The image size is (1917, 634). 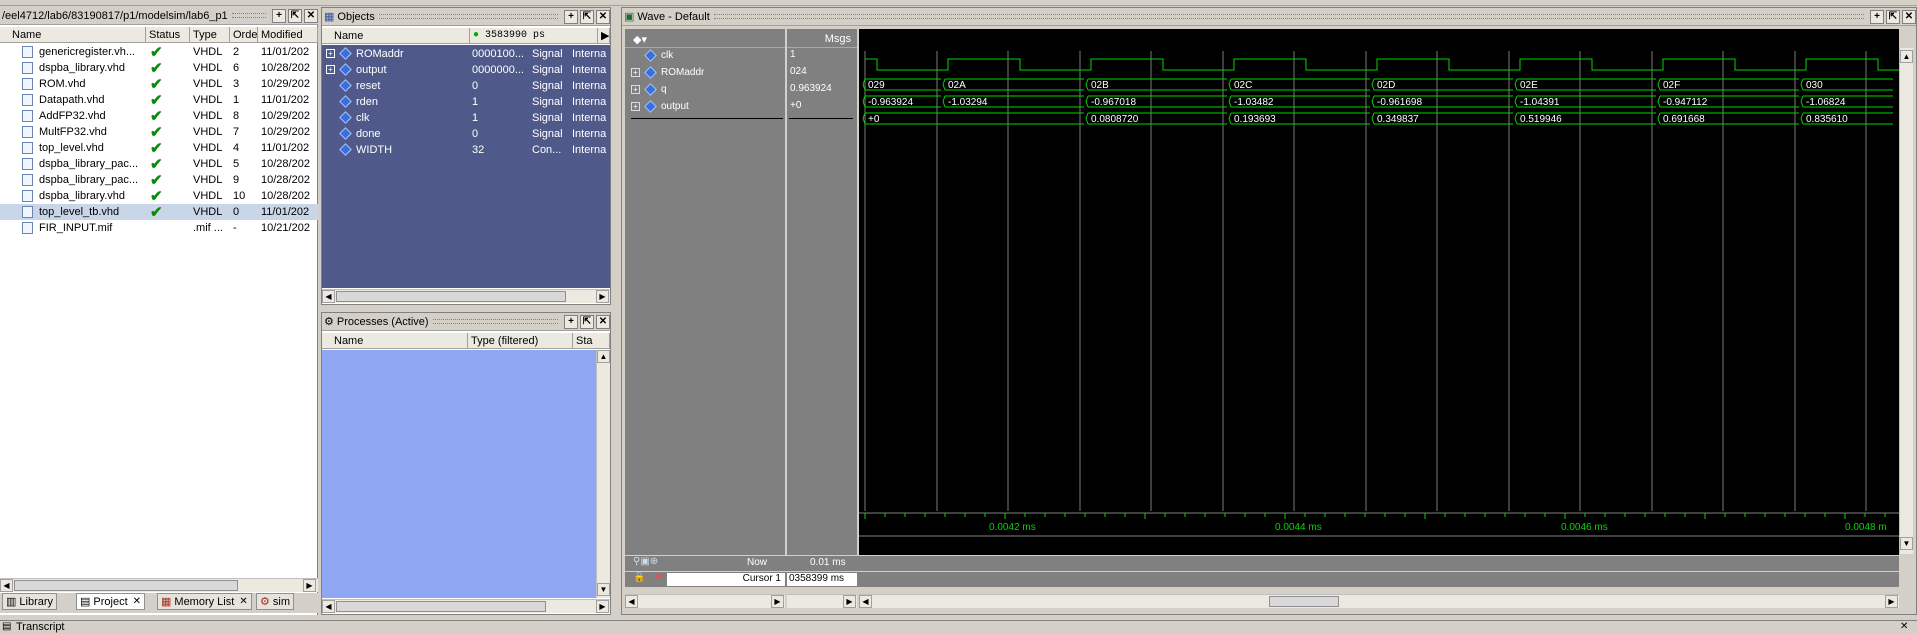 What do you see at coordinates (706, 72) in the screenshot?
I see `wave-signal-row: + ROMaddr` at bounding box center [706, 72].